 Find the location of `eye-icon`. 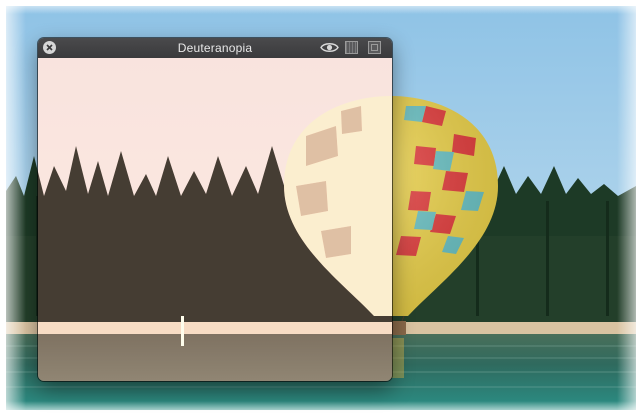

eye-icon is located at coordinates (329, 47).